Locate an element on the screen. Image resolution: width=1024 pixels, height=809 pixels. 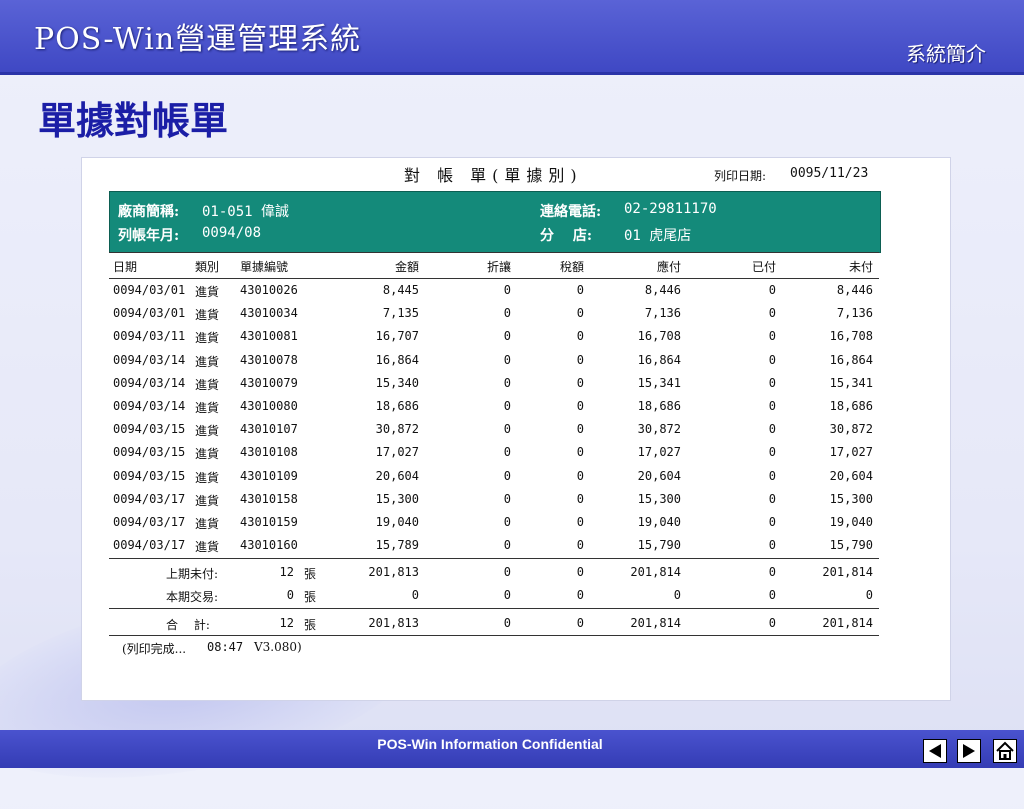
prev-slide-button is located at coordinates (935, 751).